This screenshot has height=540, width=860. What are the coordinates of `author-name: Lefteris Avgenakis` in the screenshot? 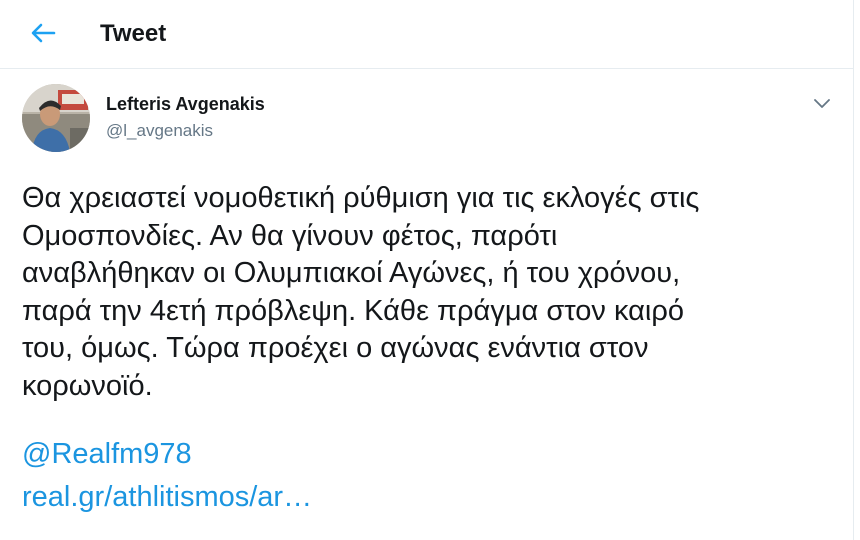 It's located at (185, 104).